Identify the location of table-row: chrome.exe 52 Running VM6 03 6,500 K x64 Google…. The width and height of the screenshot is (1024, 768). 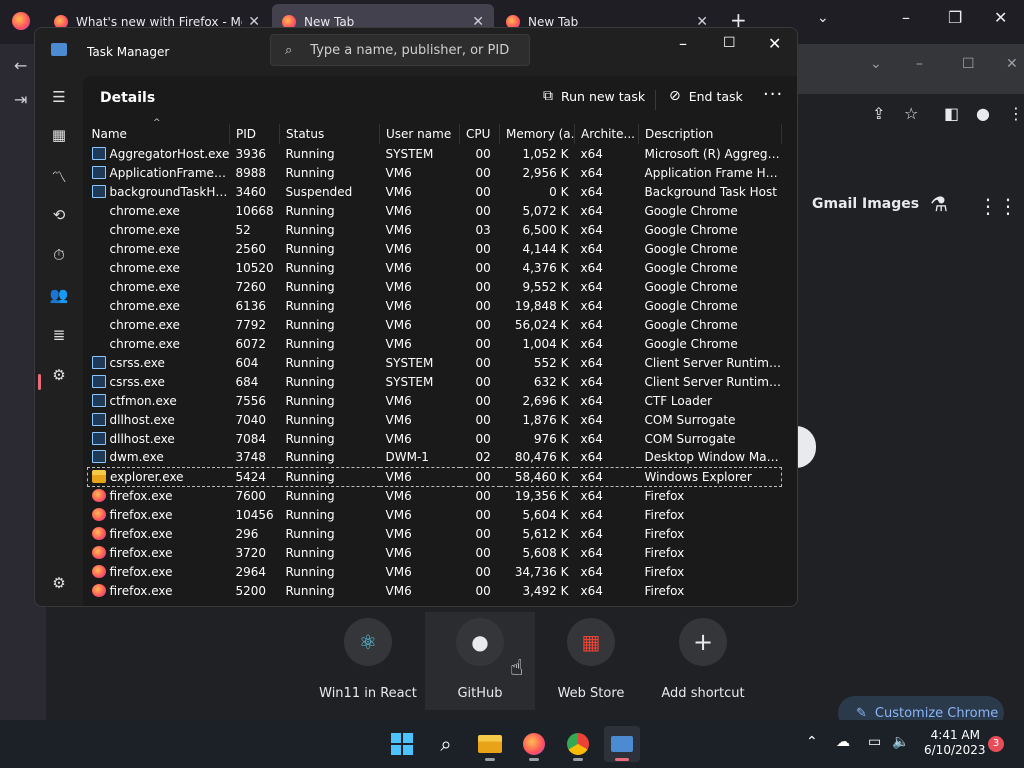
(435, 229).